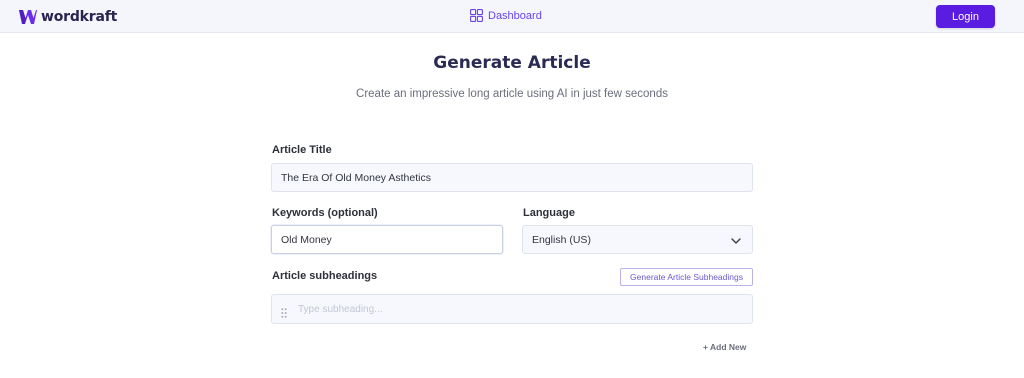 Image resolution: width=1024 pixels, height=378 pixels. I want to click on article-title-label: Article Title, so click(302, 150).